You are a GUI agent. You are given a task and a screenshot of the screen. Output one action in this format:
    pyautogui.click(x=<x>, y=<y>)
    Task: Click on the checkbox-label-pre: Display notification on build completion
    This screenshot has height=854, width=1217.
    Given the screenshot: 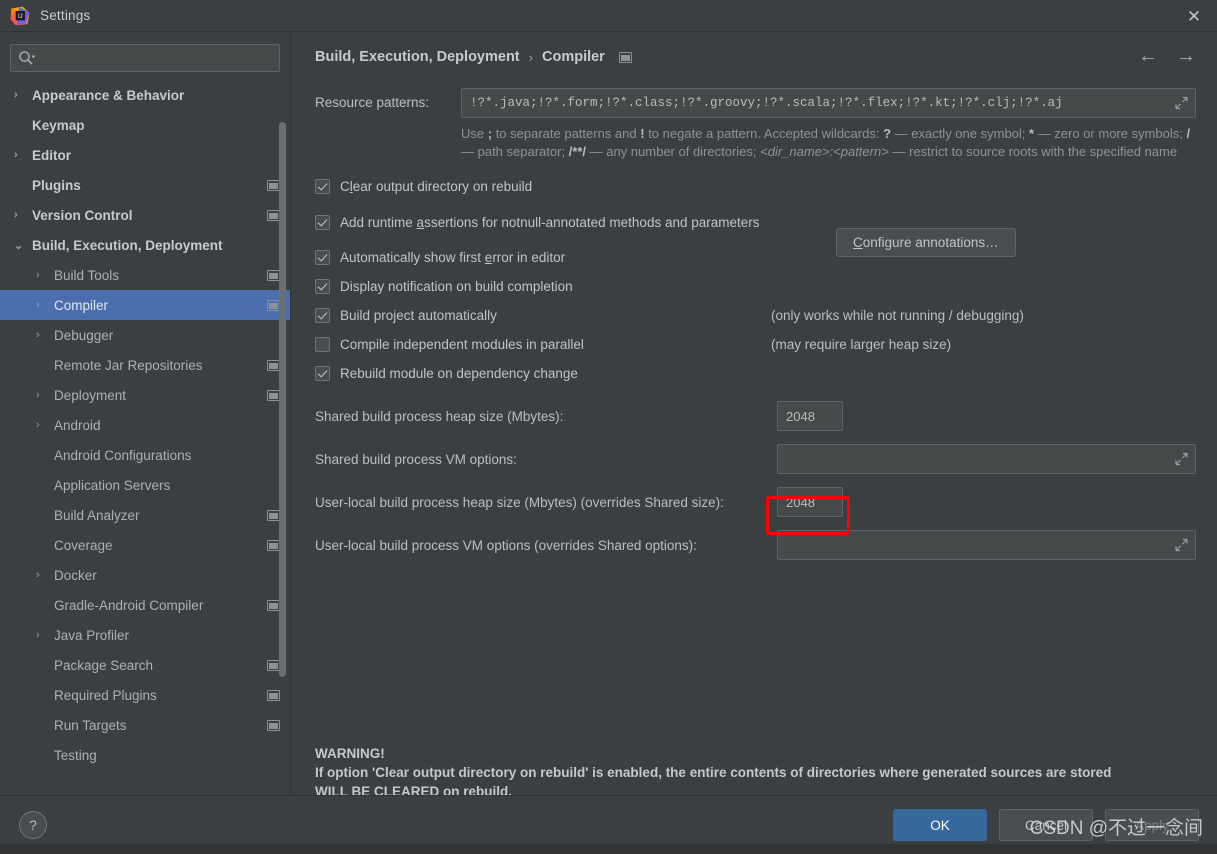 What is the action you would take?
    pyautogui.click(x=456, y=286)
    